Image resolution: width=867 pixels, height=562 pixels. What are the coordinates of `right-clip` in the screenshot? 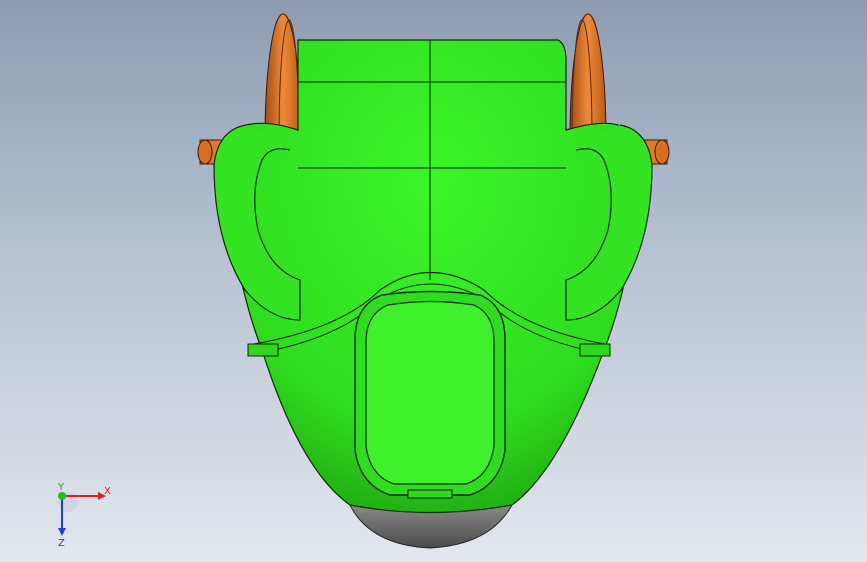 It's located at (595, 350).